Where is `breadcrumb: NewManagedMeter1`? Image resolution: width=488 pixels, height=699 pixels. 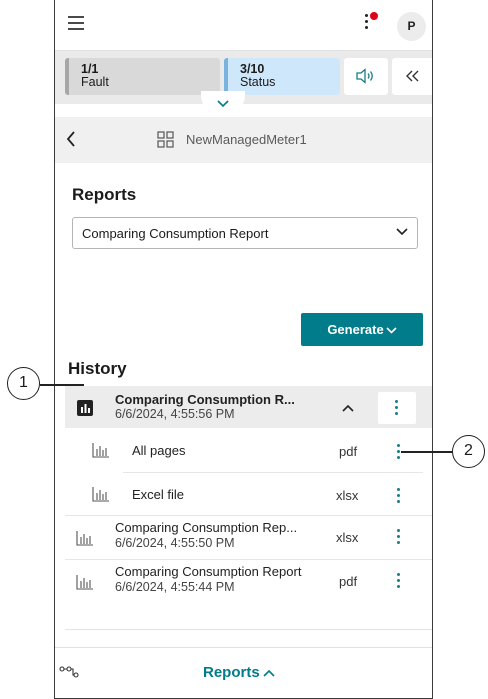
breadcrumb: NewManagedMeter1 is located at coordinates (243, 140).